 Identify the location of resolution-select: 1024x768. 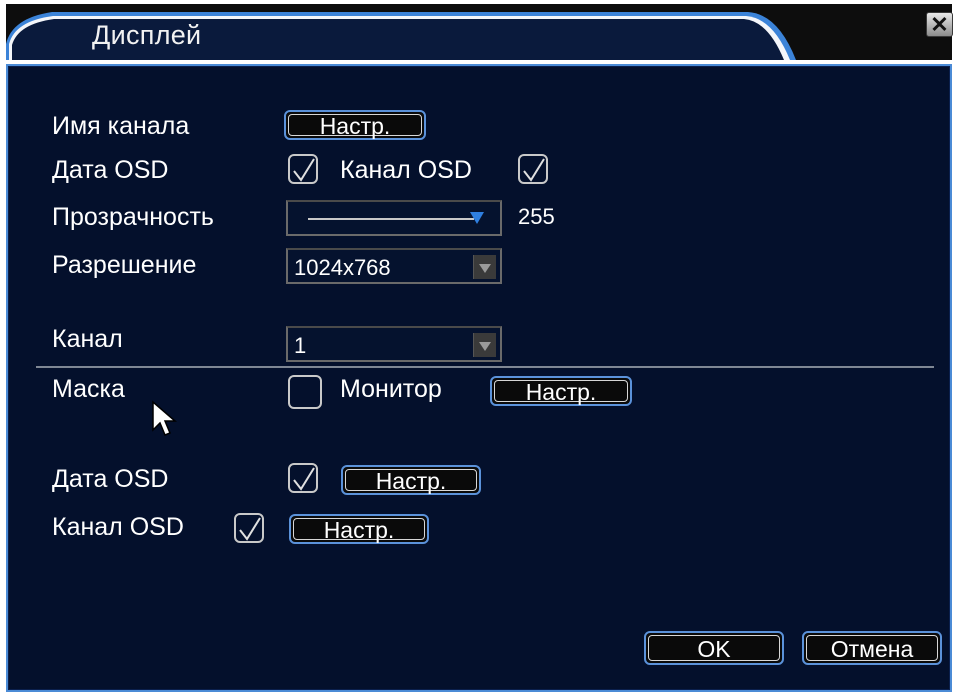
(394, 266).